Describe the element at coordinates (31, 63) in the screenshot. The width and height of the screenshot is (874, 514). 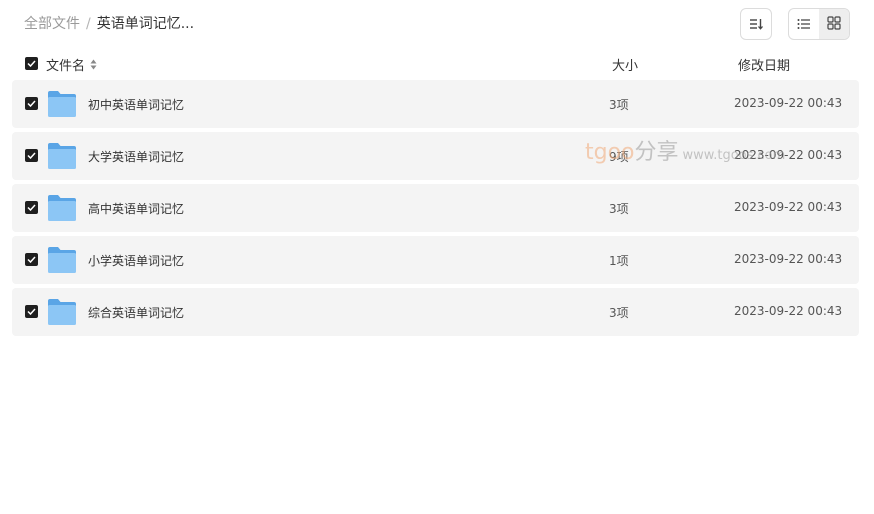
I see `select-all-checkbox` at that location.